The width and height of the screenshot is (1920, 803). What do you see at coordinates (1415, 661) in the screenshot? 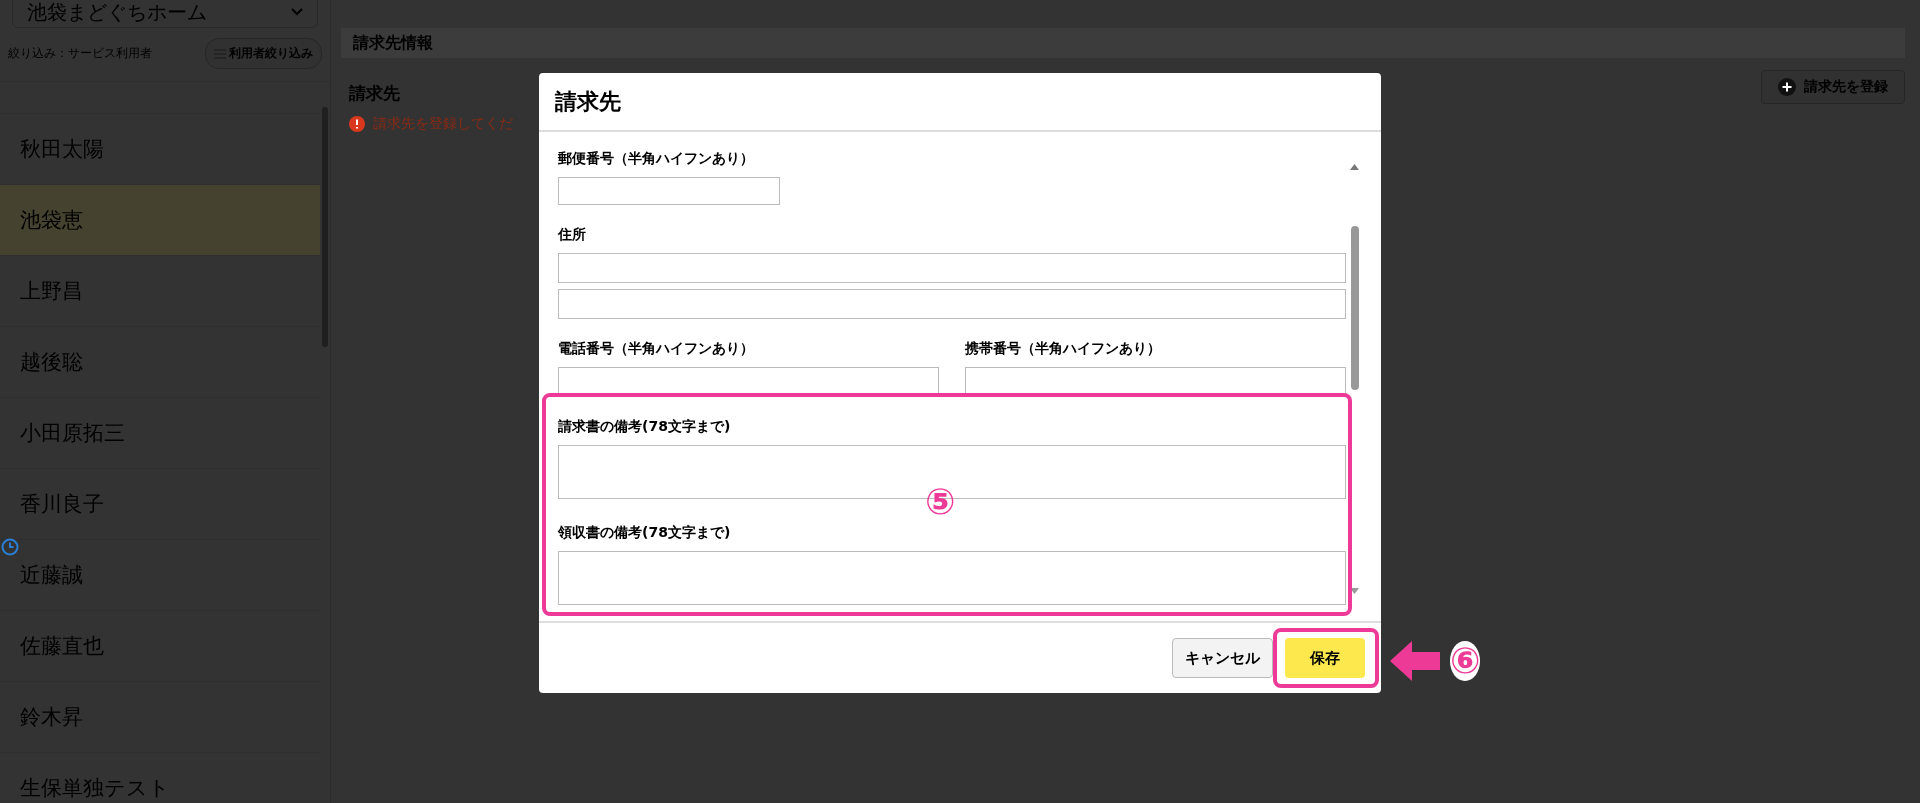
I see `arrow-icon` at bounding box center [1415, 661].